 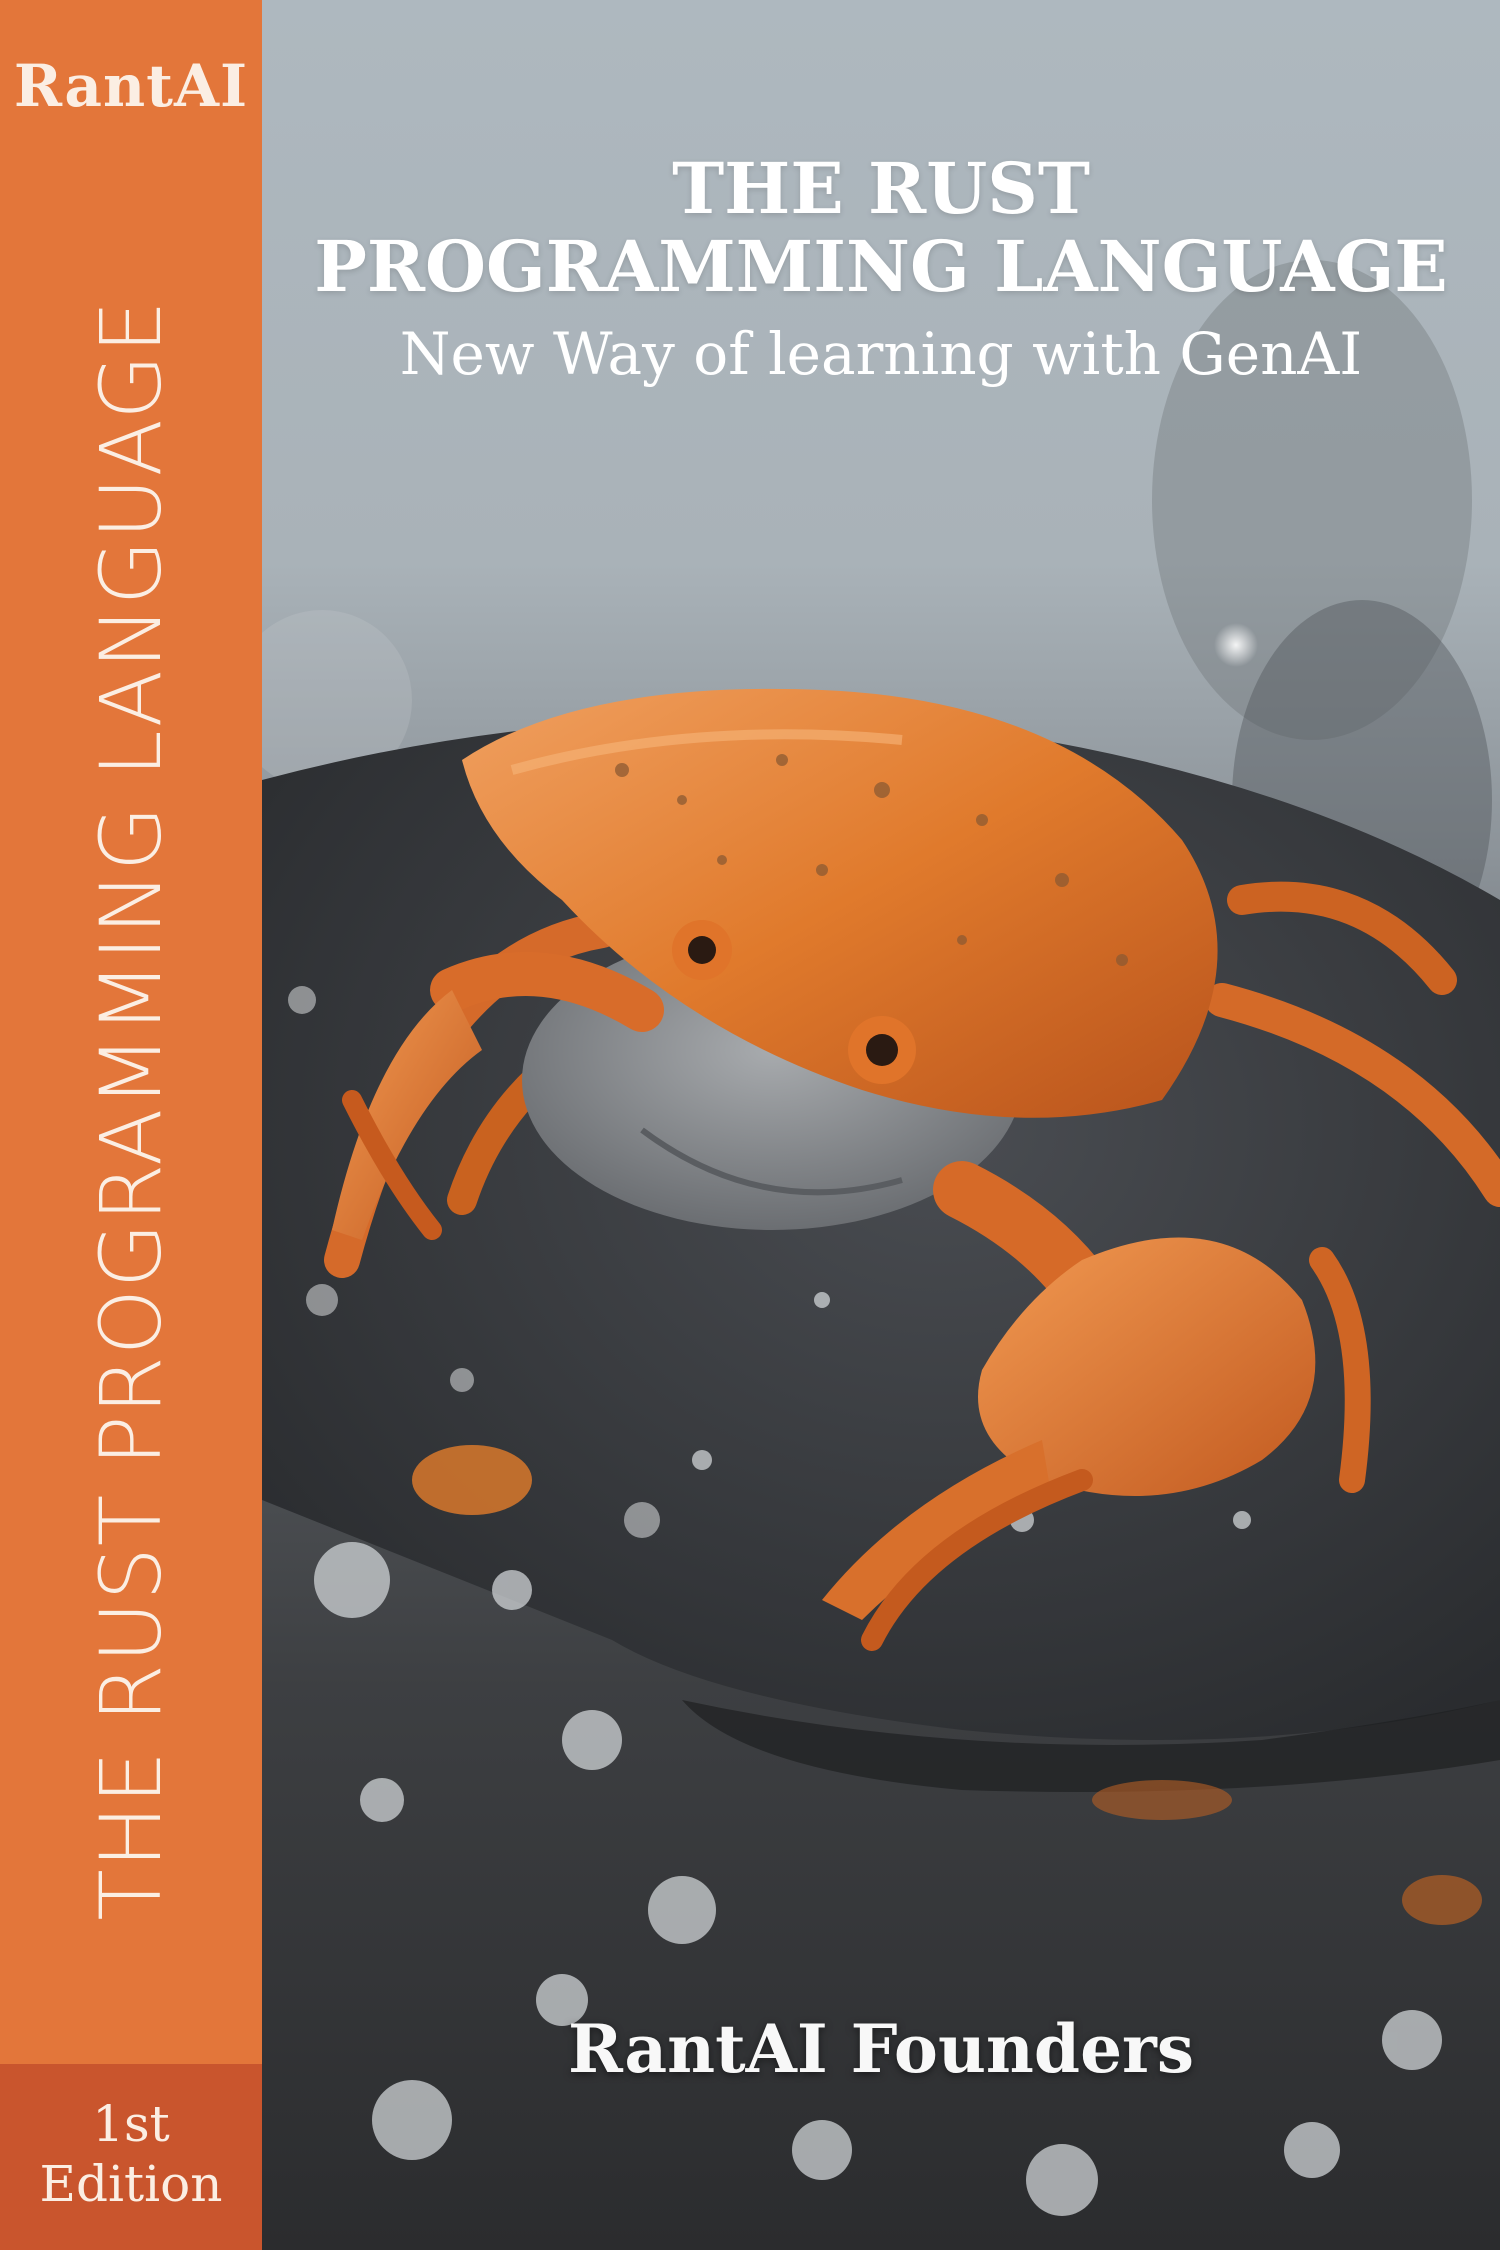 What do you see at coordinates (881, 188) in the screenshot?
I see `title-line-1: THE RUST` at bounding box center [881, 188].